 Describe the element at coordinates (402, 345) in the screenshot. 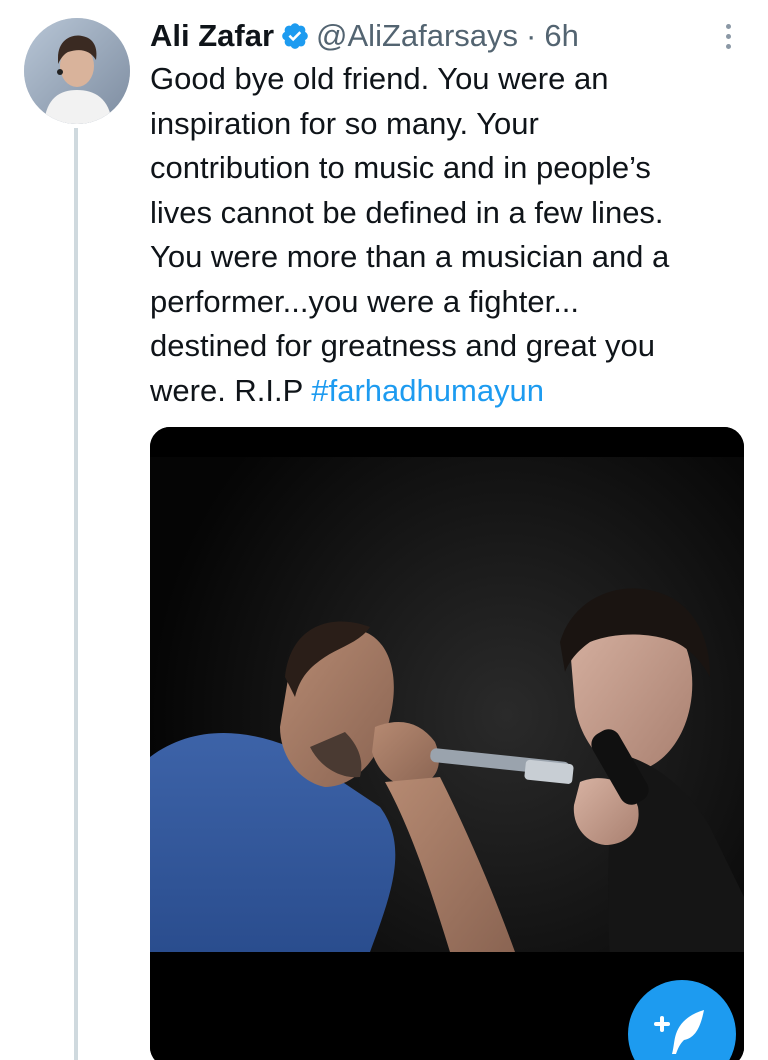

I see `tweet-text-line: destined for greatness and great you` at that location.